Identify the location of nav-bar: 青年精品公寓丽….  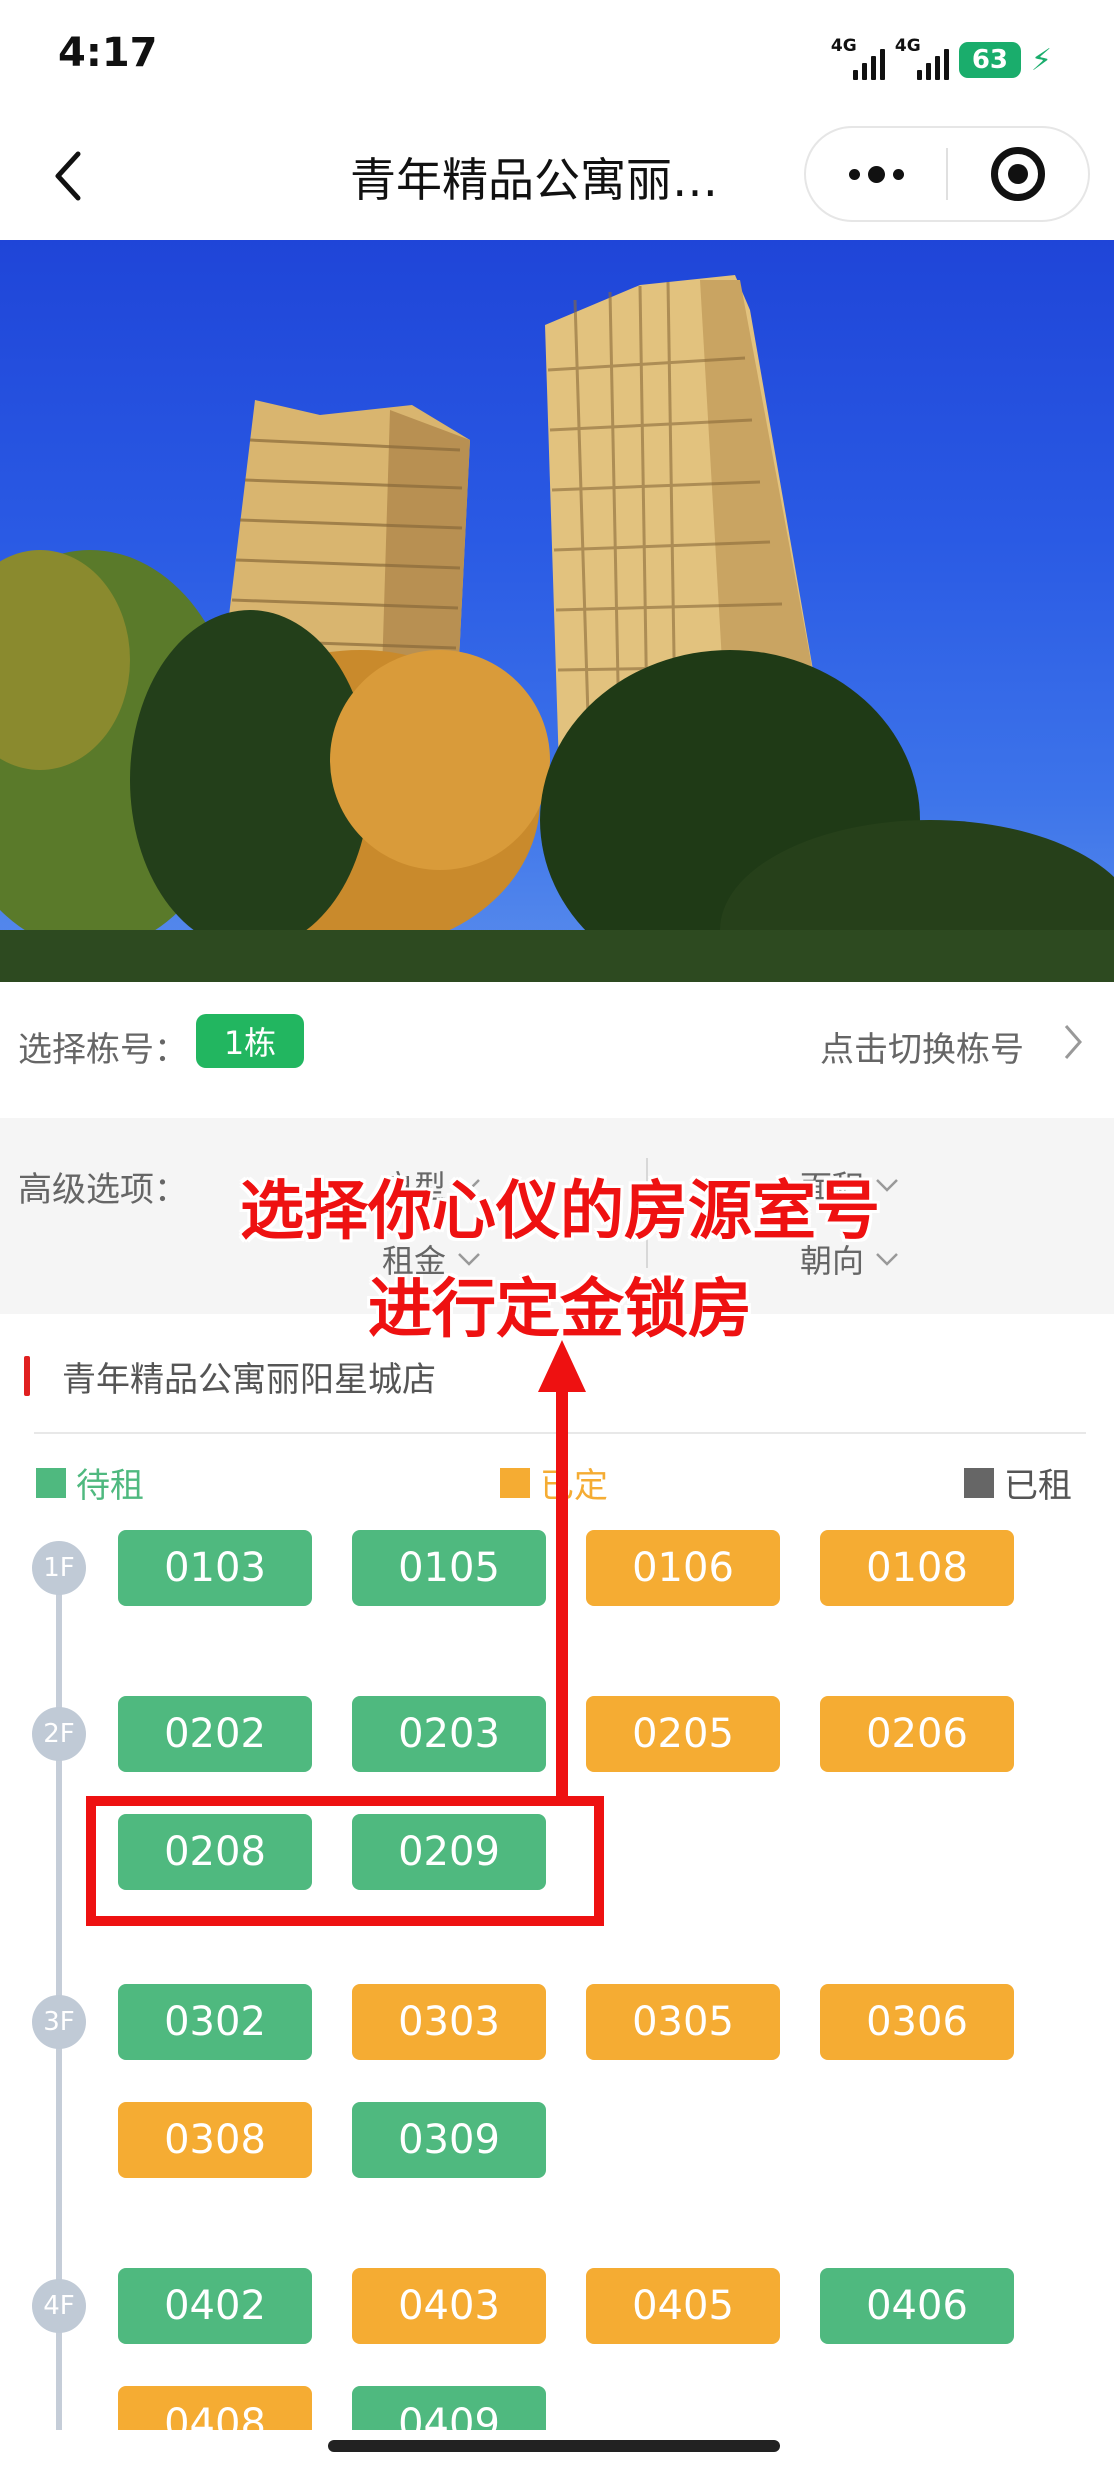
(557, 180).